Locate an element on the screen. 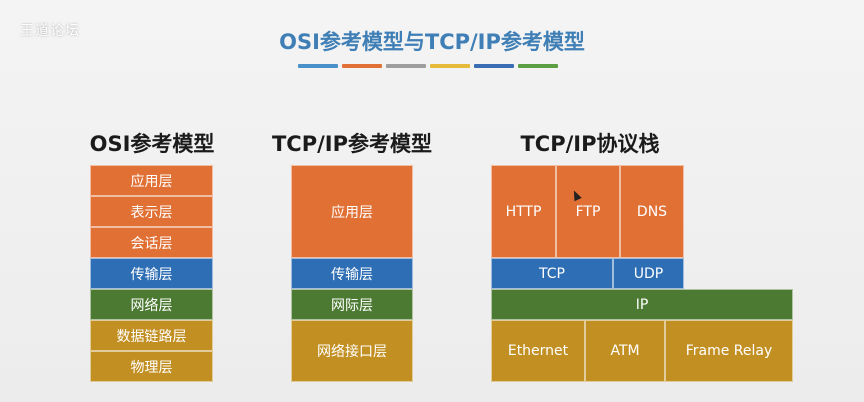 The image size is (864, 402). osi-network-layer: 网络层 is located at coordinates (151, 304).